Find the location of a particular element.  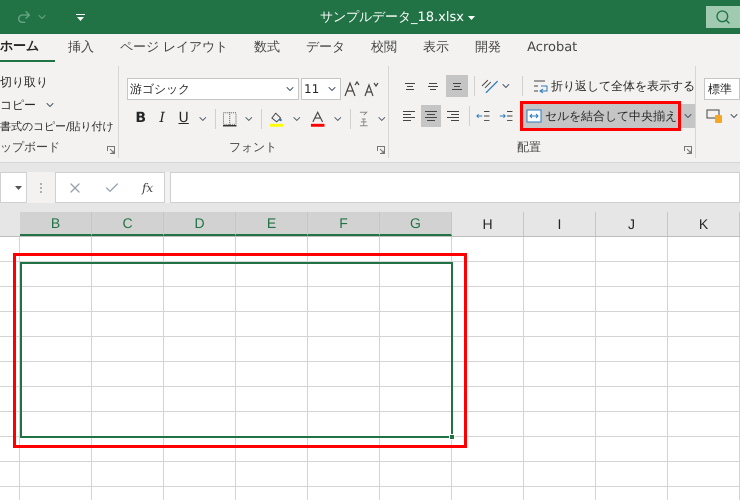

ribbon-tab: Acrobat is located at coordinates (552, 48).